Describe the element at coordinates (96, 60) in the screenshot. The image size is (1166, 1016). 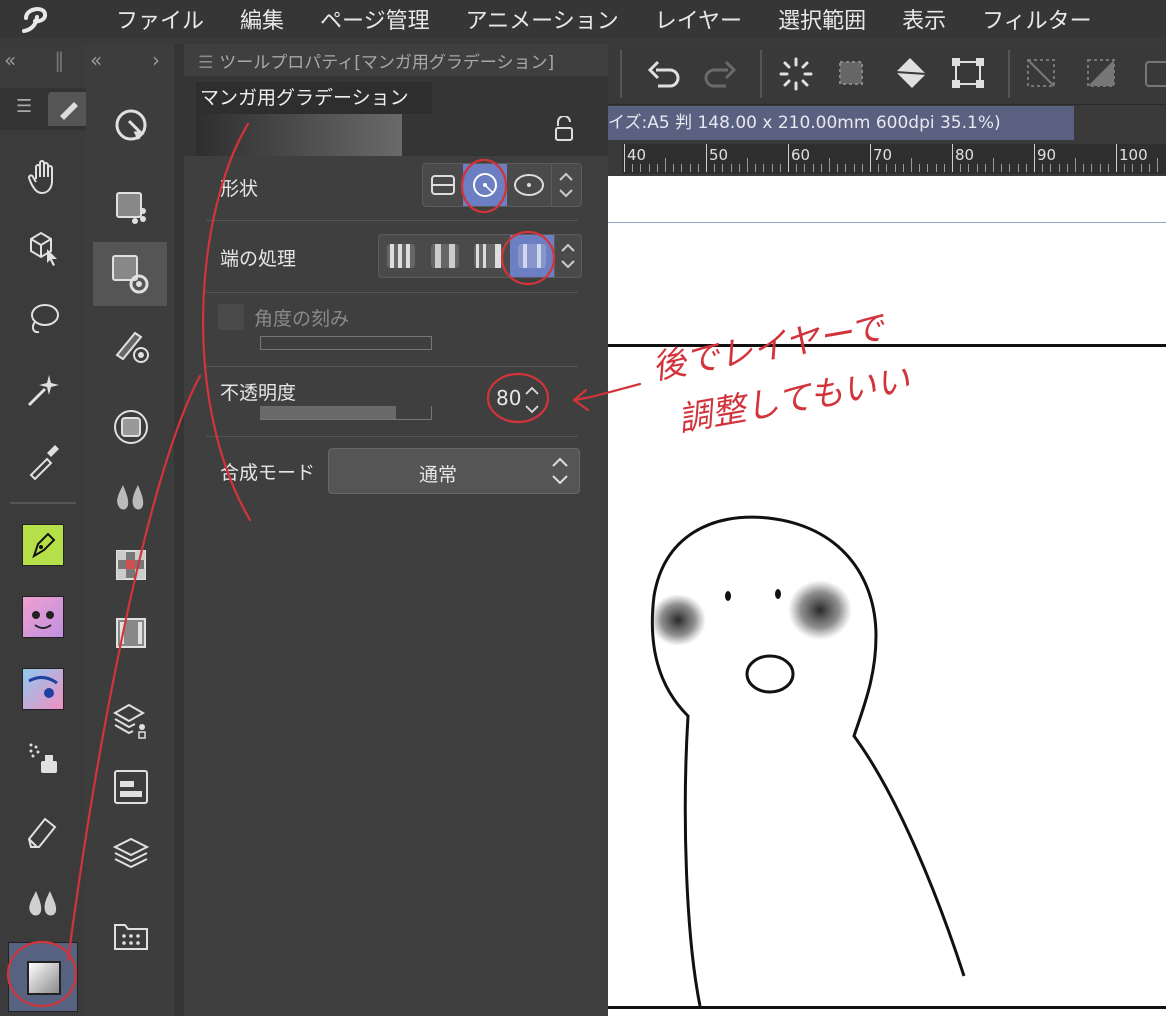
I see `collapse-right-button: «` at that location.